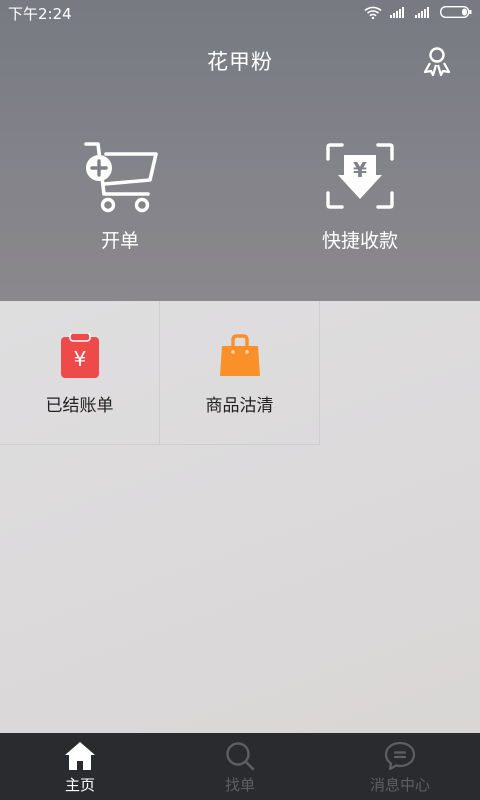  I want to click on status-time: 下午2:24, so click(40, 14).